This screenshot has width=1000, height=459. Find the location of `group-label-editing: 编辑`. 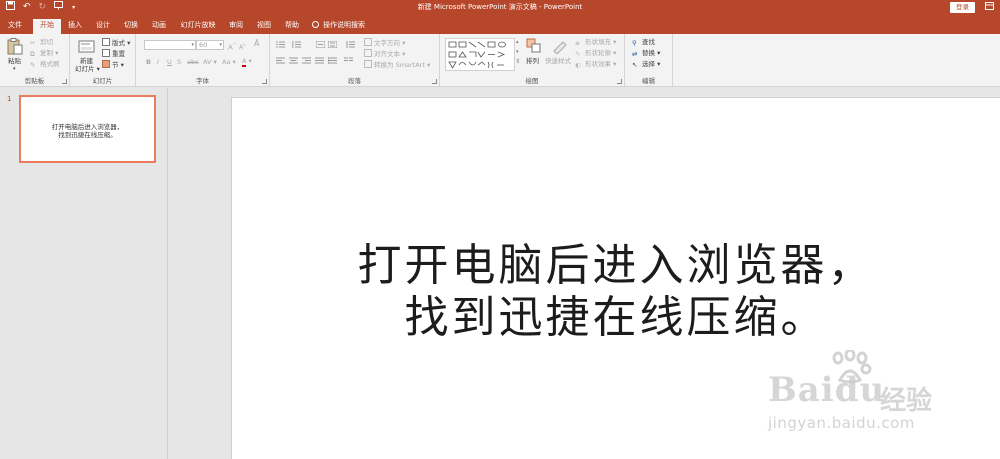

group-label-editing: 编辑 is located at coordinates (648, 81).